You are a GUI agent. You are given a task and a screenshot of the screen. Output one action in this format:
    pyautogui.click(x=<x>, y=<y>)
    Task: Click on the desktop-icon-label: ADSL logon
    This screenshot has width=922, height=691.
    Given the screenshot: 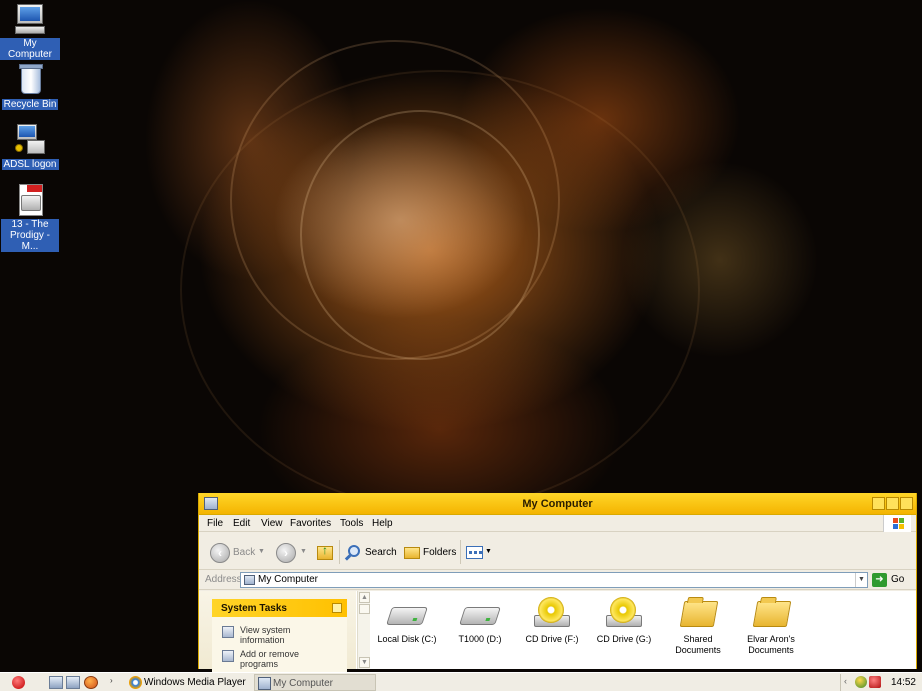 What is the action you would take?
    pyautogui.click(x=30, y=164)
    